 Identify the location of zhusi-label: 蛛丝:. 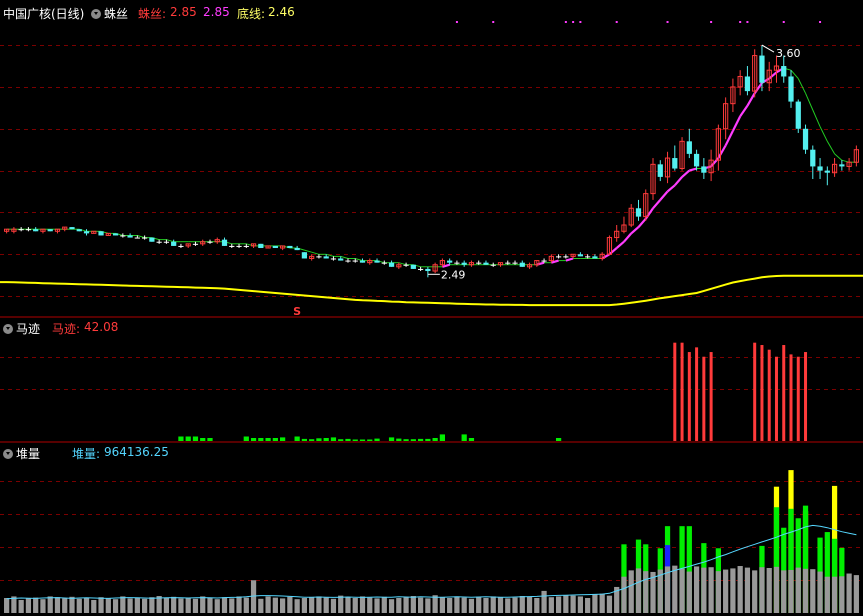
(152, 14).